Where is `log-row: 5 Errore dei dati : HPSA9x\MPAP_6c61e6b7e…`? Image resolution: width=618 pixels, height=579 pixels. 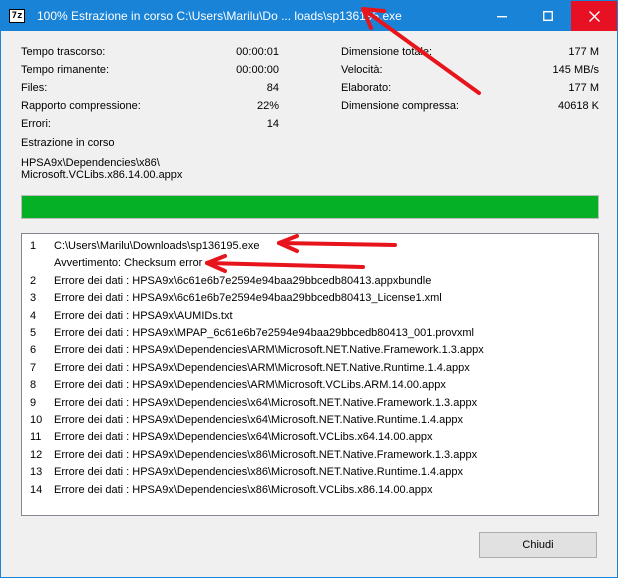 log-row: 5 Errore dei dati : HPSA9x\MPAP_6c61e6b7e… is located at coordinates (310, 333).